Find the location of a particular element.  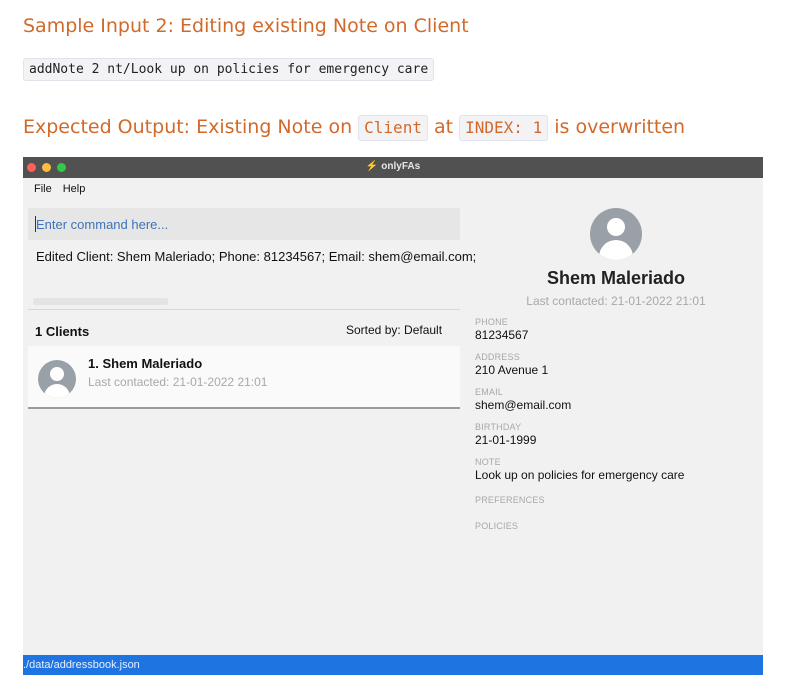

sort-indicator: Sorted by: Default is located at coordinates (394, 330).